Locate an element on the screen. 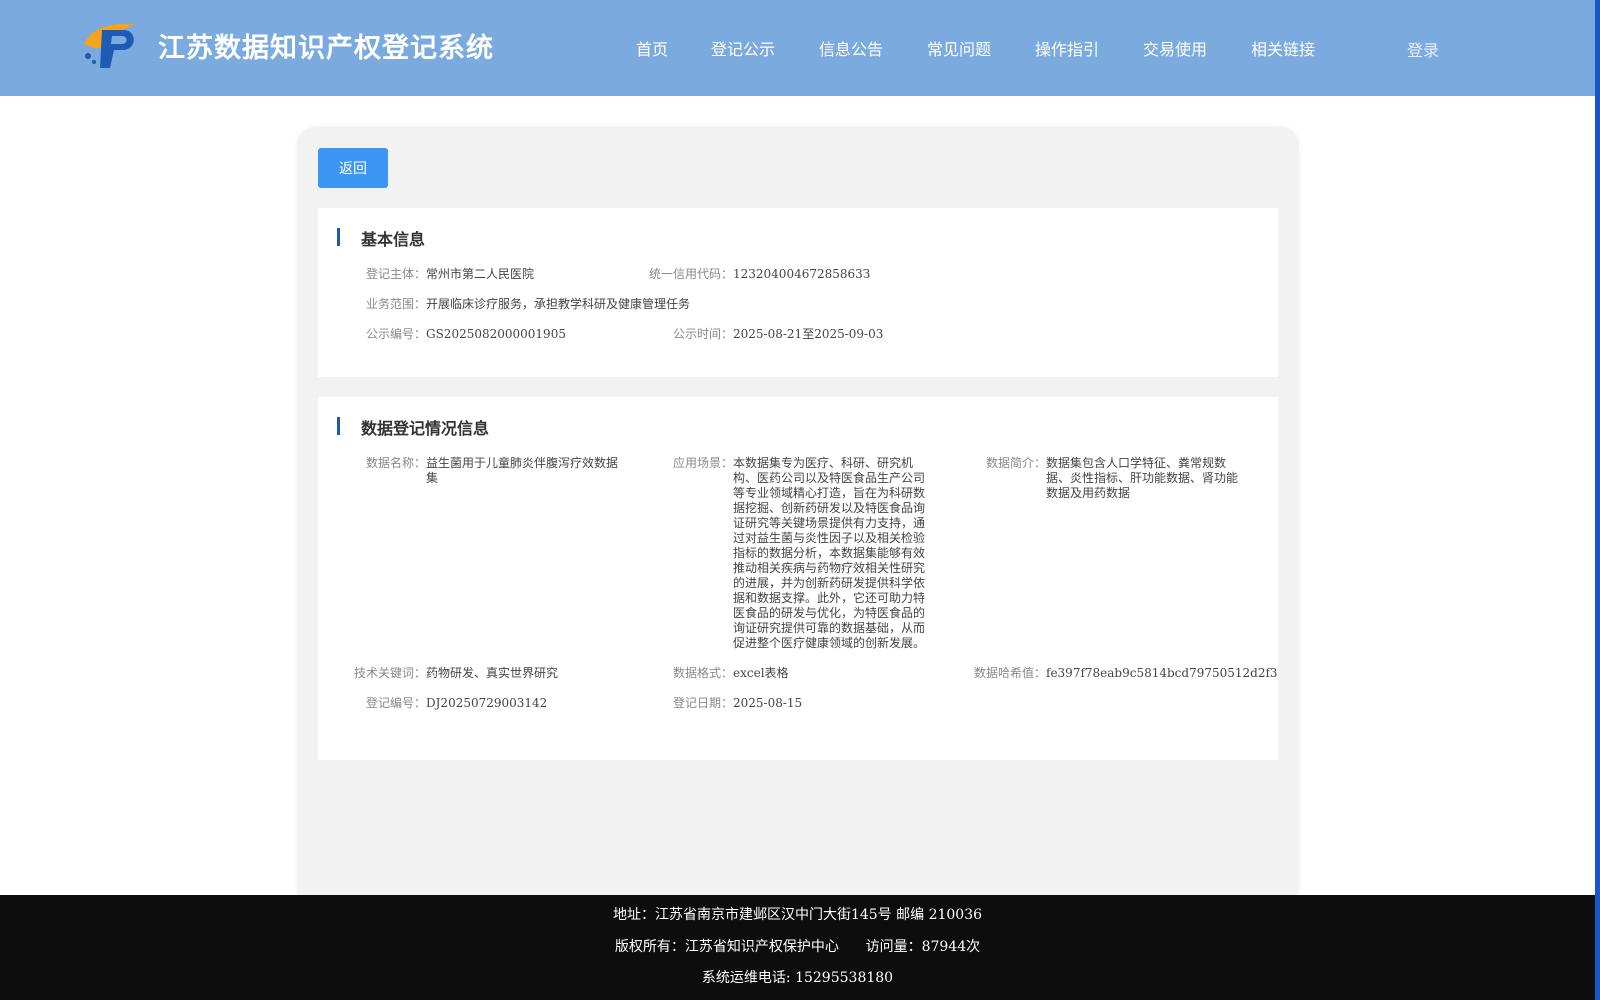  site-logo-icon is located at coordinates (110, 45).